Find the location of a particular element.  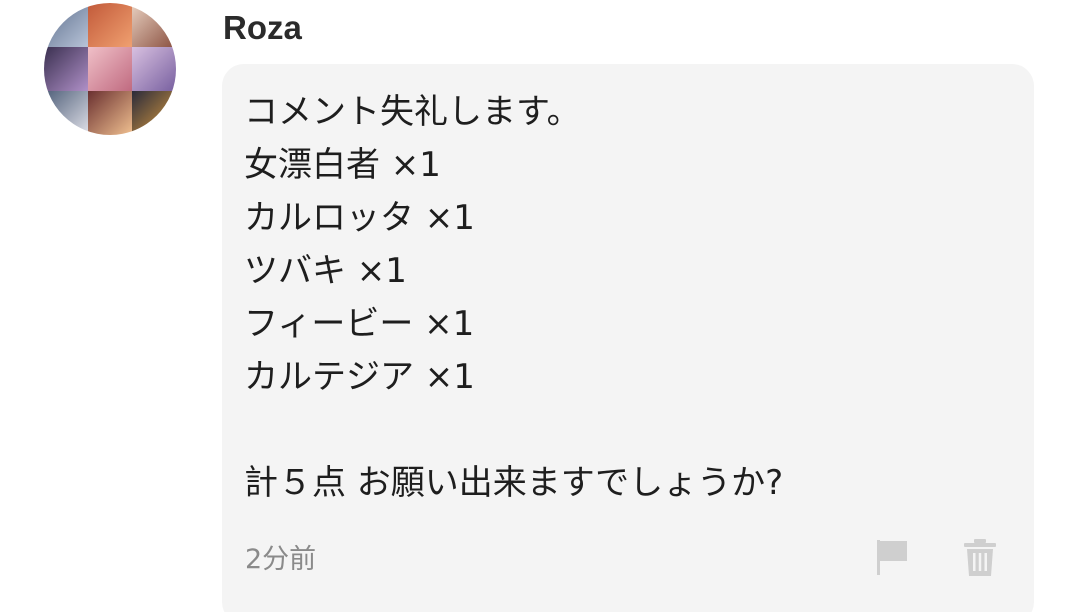

report-button is located at coordinates (892, 558).